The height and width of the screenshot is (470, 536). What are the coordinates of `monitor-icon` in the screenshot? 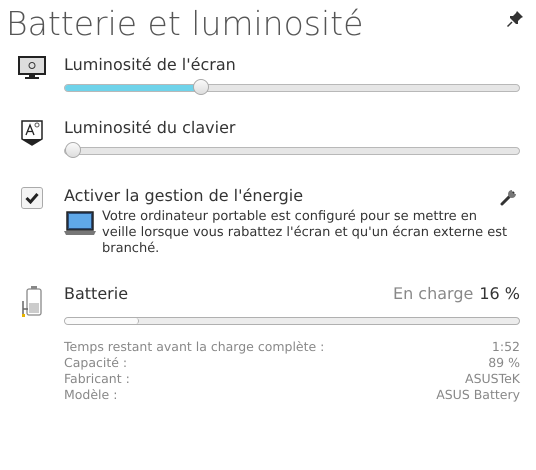 It's located at (32, 68).